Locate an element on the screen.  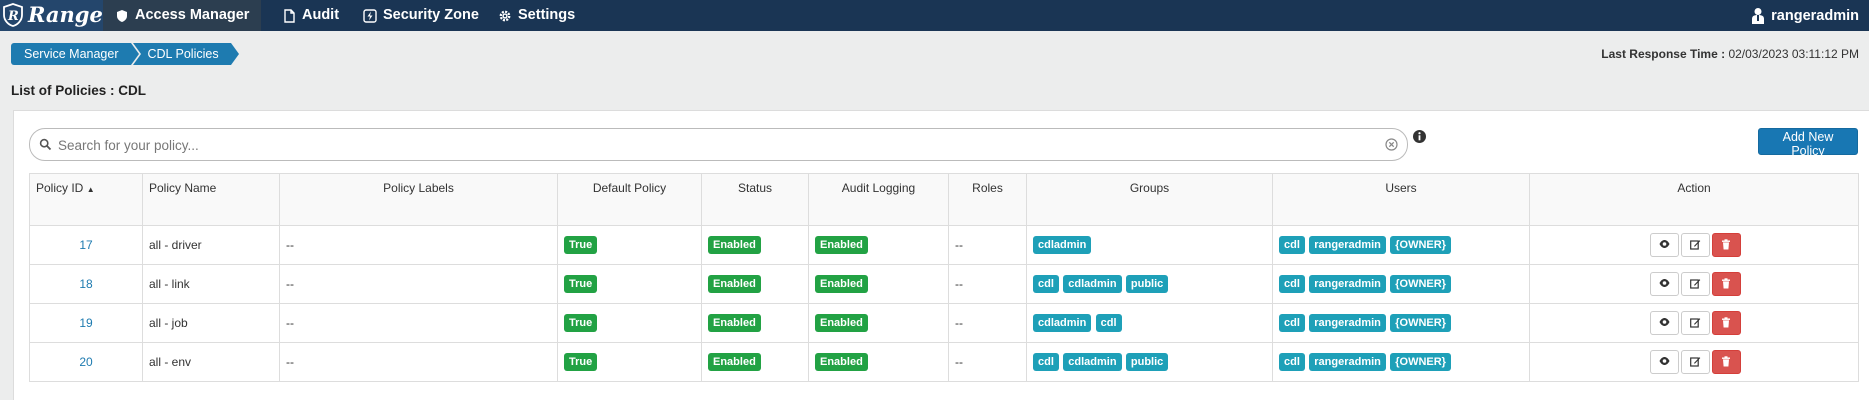
user-icon is located at coordinates (1758, 15).